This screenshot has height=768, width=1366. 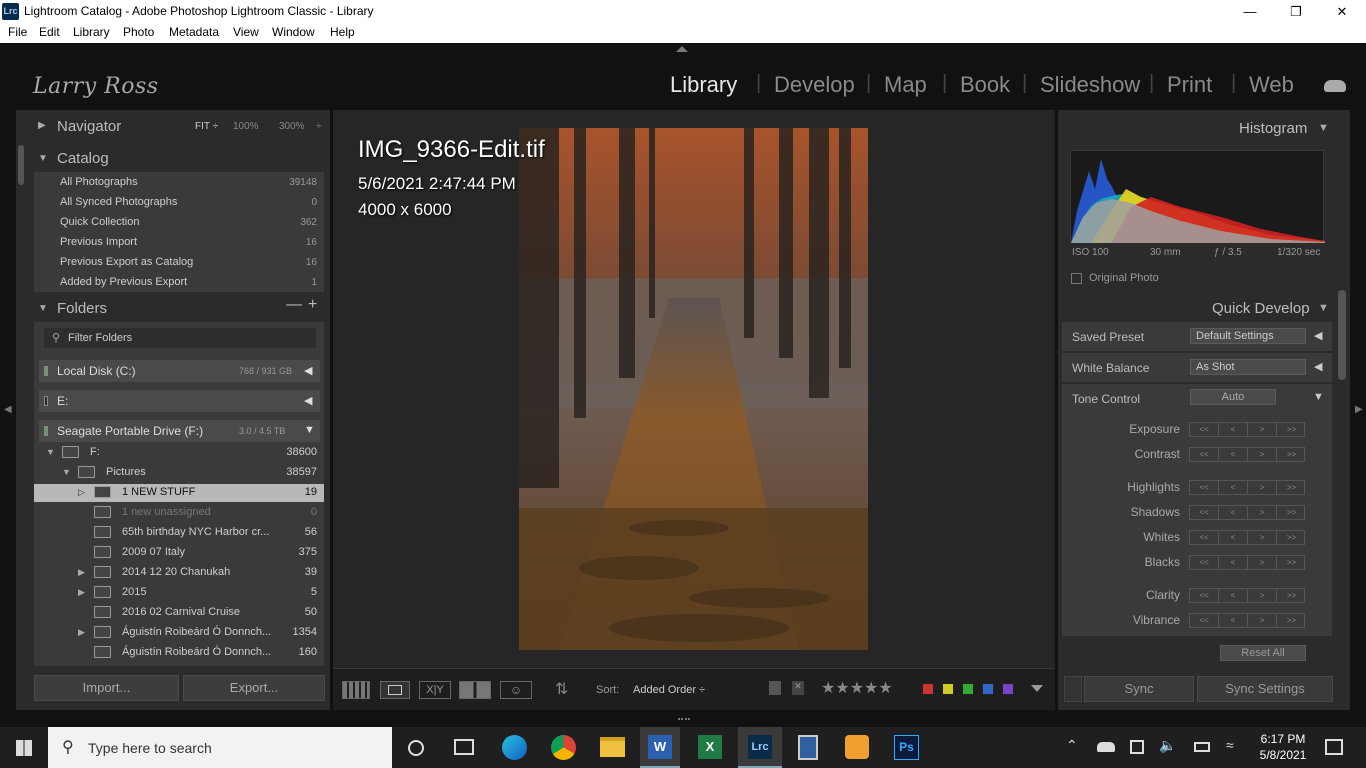 What do you see at coordinates (857, 747) in the screenshot?
I see `media-player-icon` at bounding box center [857, 747].